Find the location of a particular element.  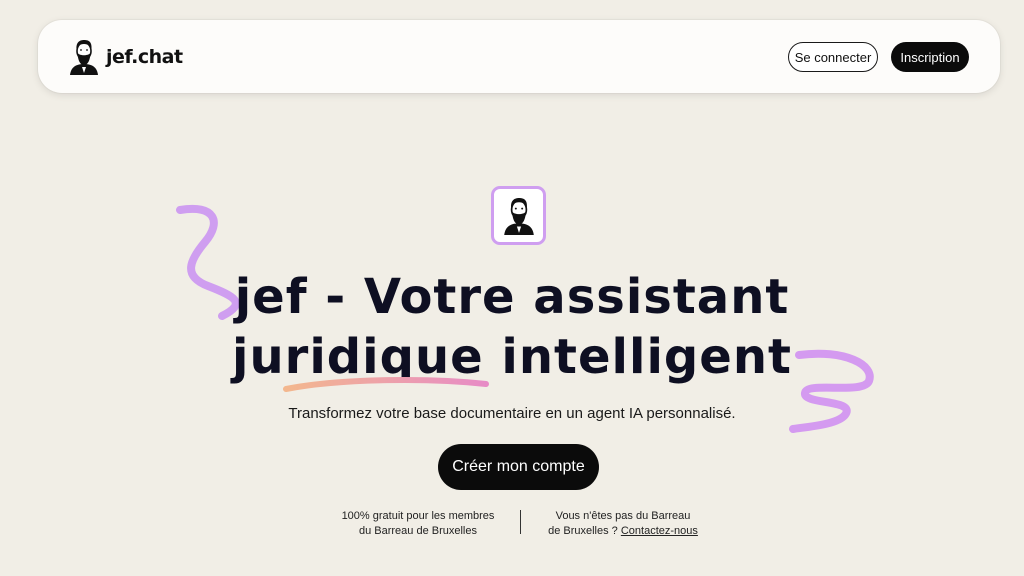

hero-title-line-2: juridique intelligent is located at coordinates (512, 357).